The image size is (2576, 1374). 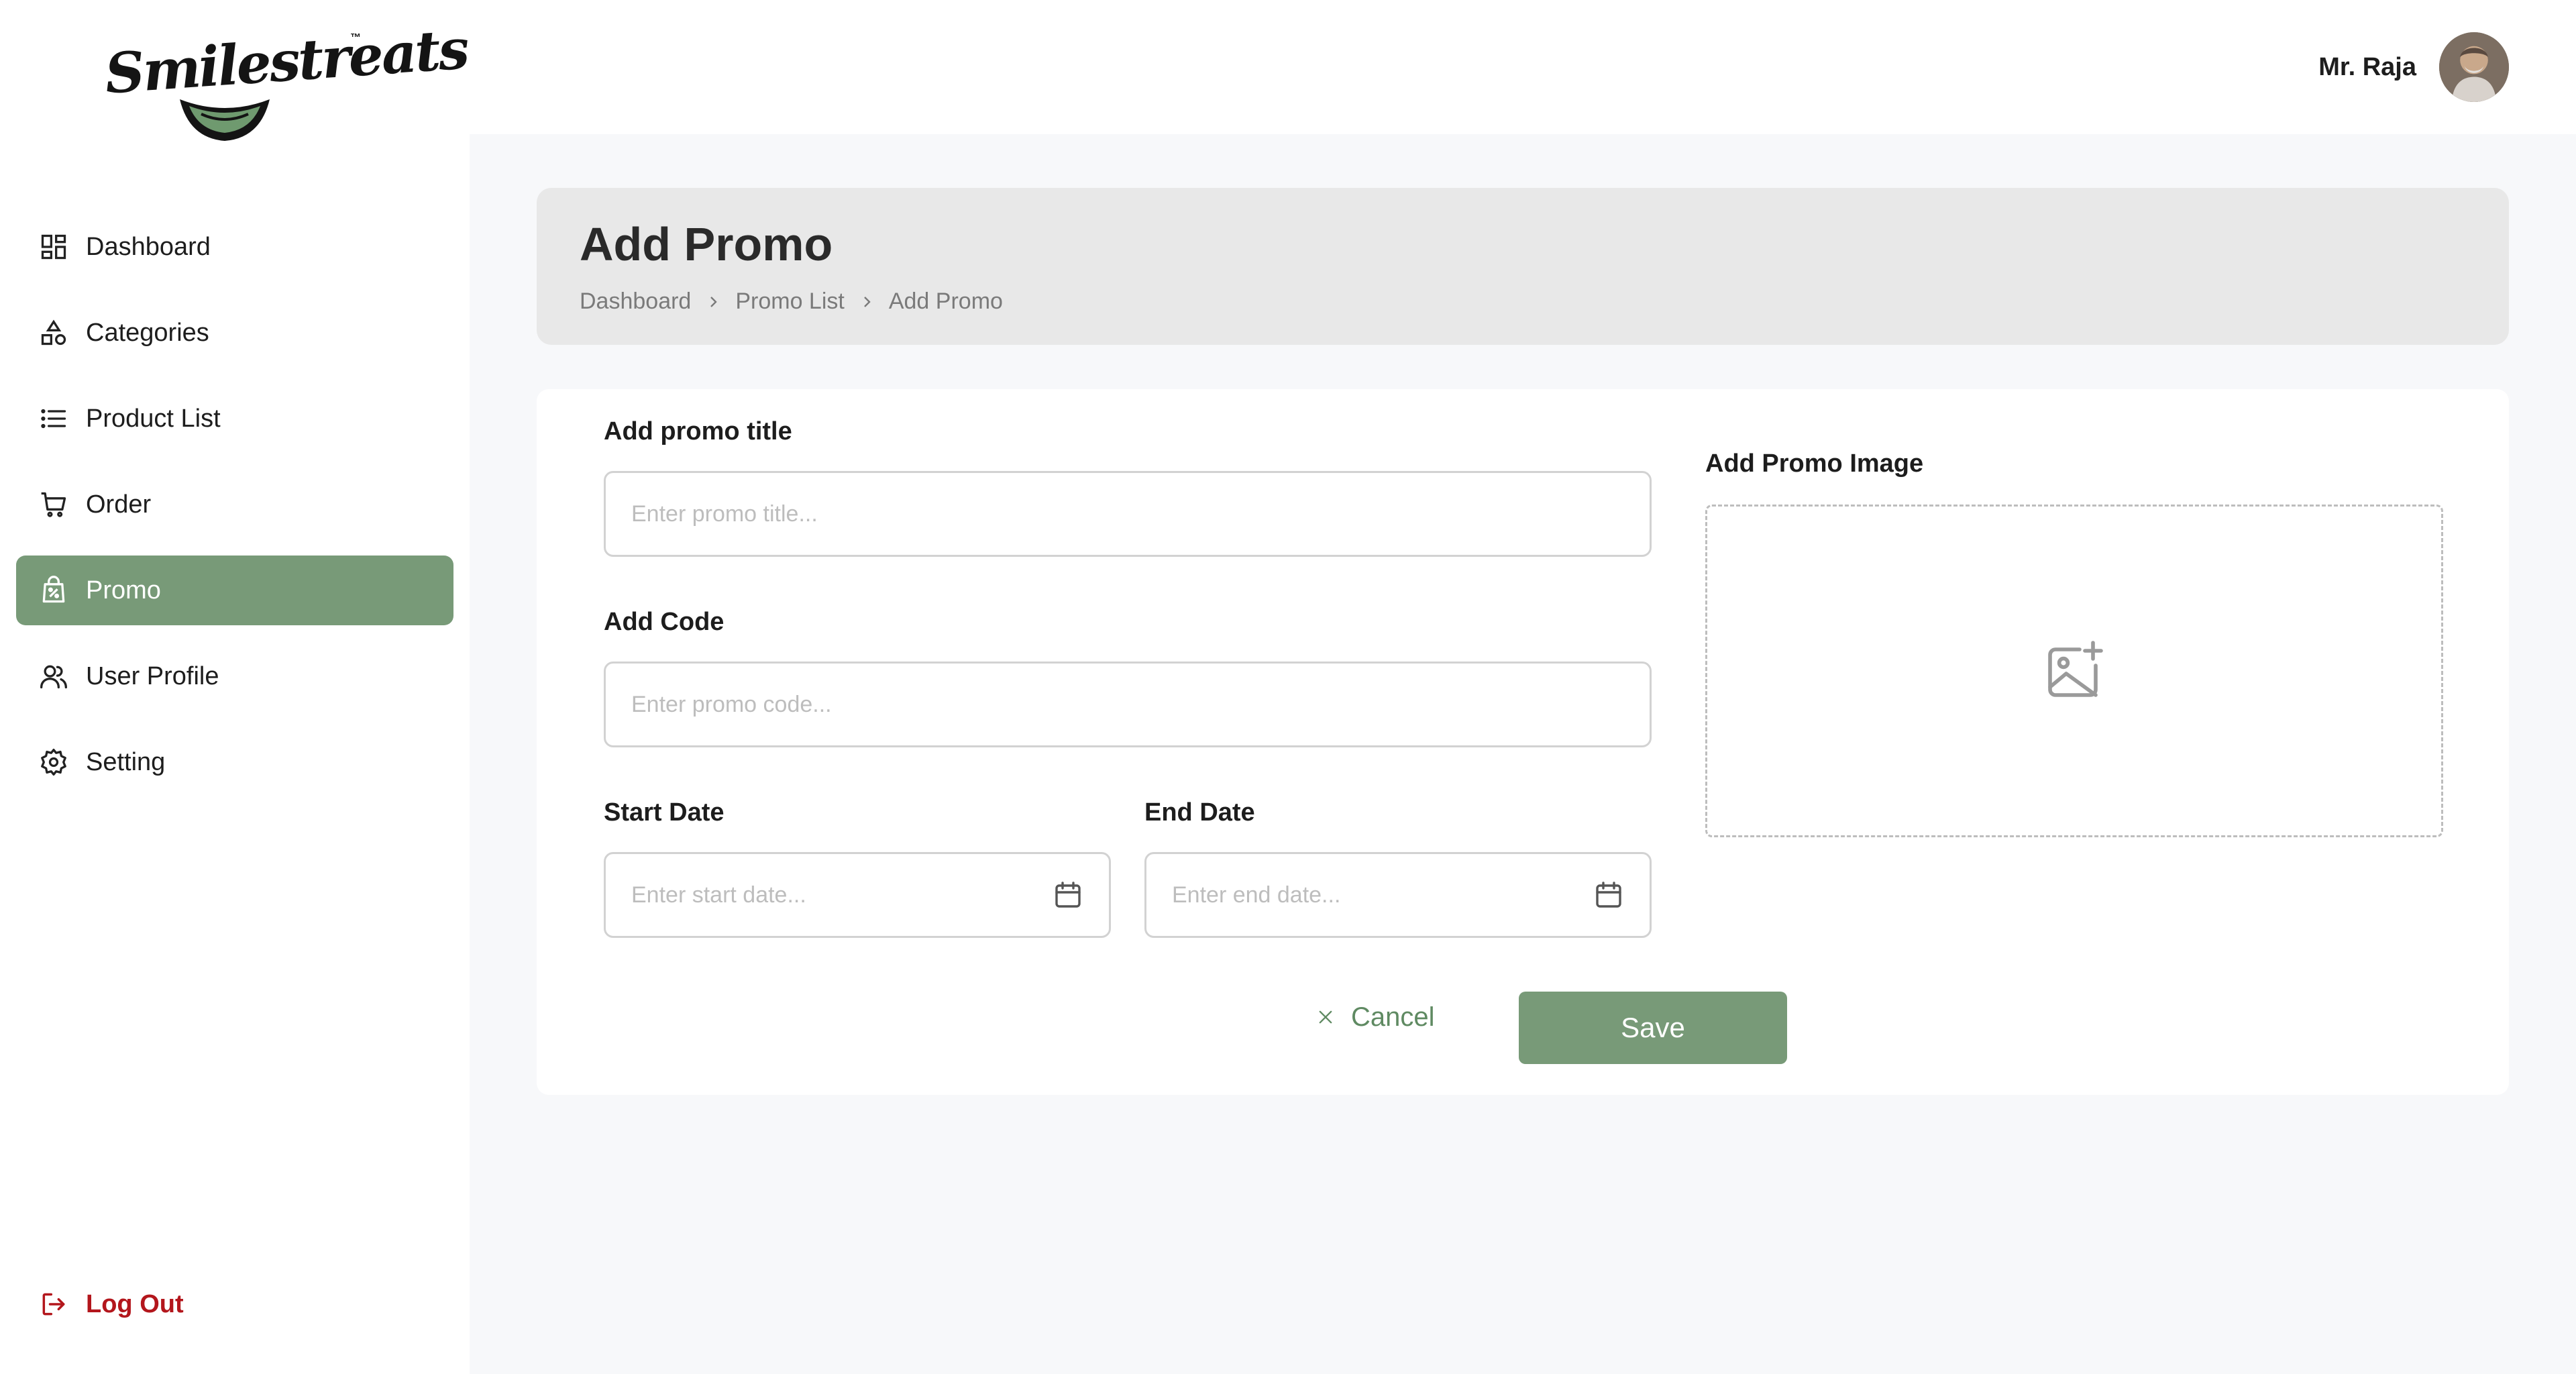 What do you see at coordinates (153, 418) in the screenshot?
I see `sidebar-item-label: Product List` at bounding box center [153, 418].